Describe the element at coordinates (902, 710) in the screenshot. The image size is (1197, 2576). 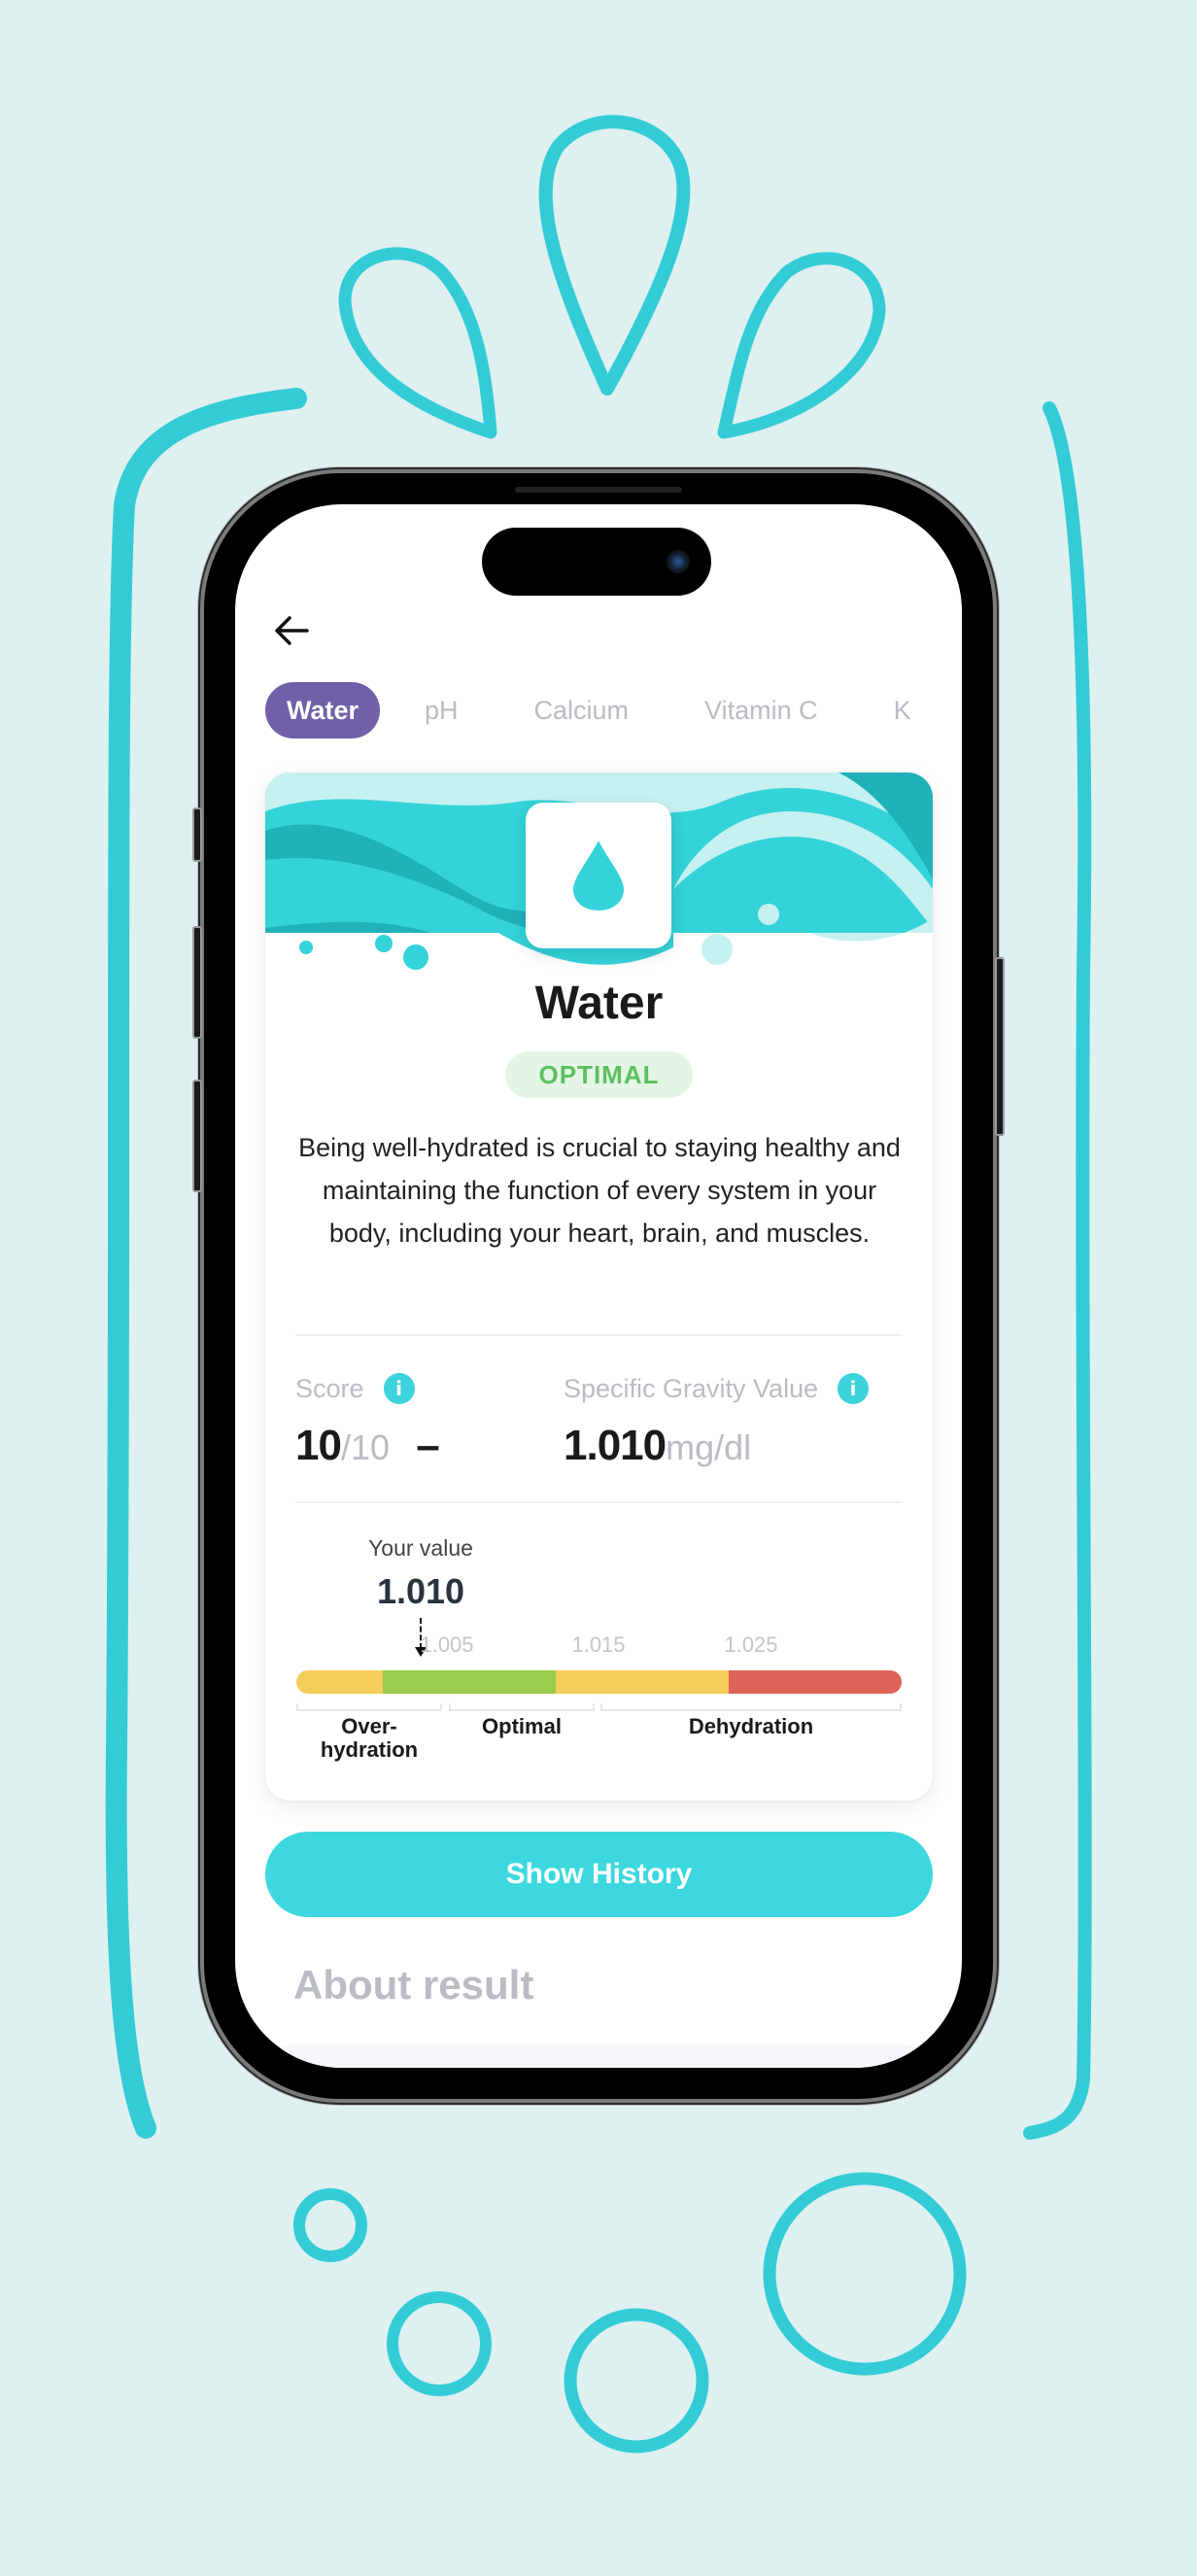
I see `tab-k: K` at that location.